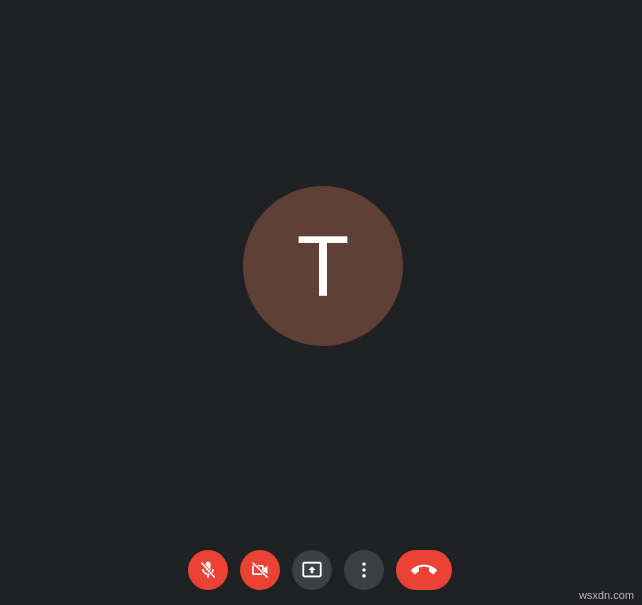  I want to click on call-controls-bar, so click(321, 570).